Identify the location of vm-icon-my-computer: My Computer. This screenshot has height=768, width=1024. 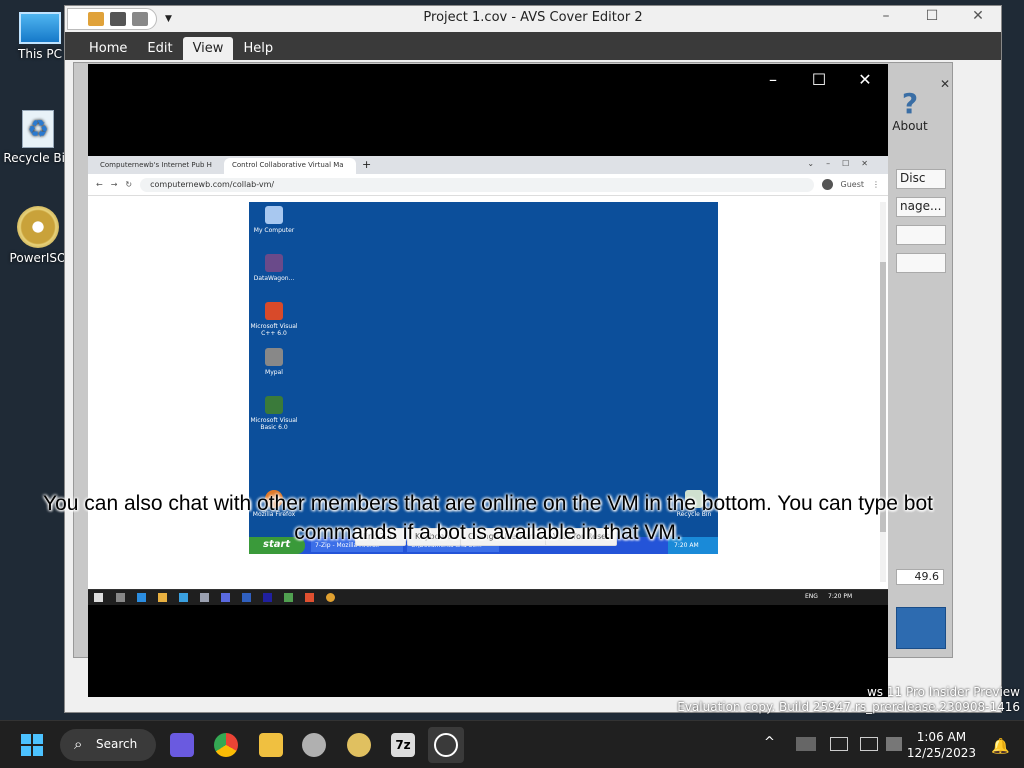
(274, 220).